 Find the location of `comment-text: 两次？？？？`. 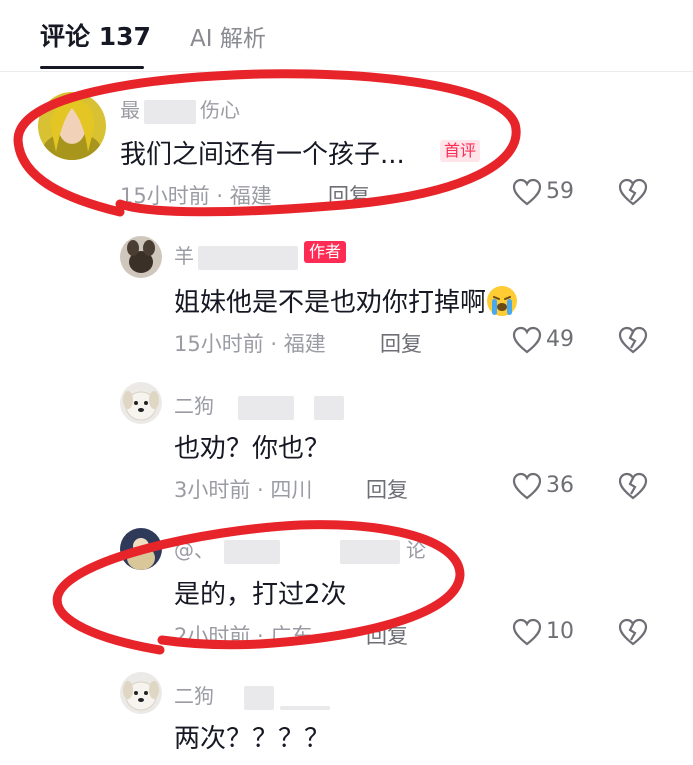

comment-text: 两次？？？？ is located at coordinates (252, 736).